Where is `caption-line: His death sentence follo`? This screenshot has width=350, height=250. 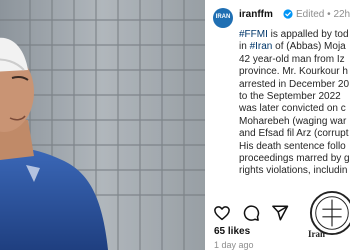 caption-line: His death sentence follo is located at coordinates (292, 146).